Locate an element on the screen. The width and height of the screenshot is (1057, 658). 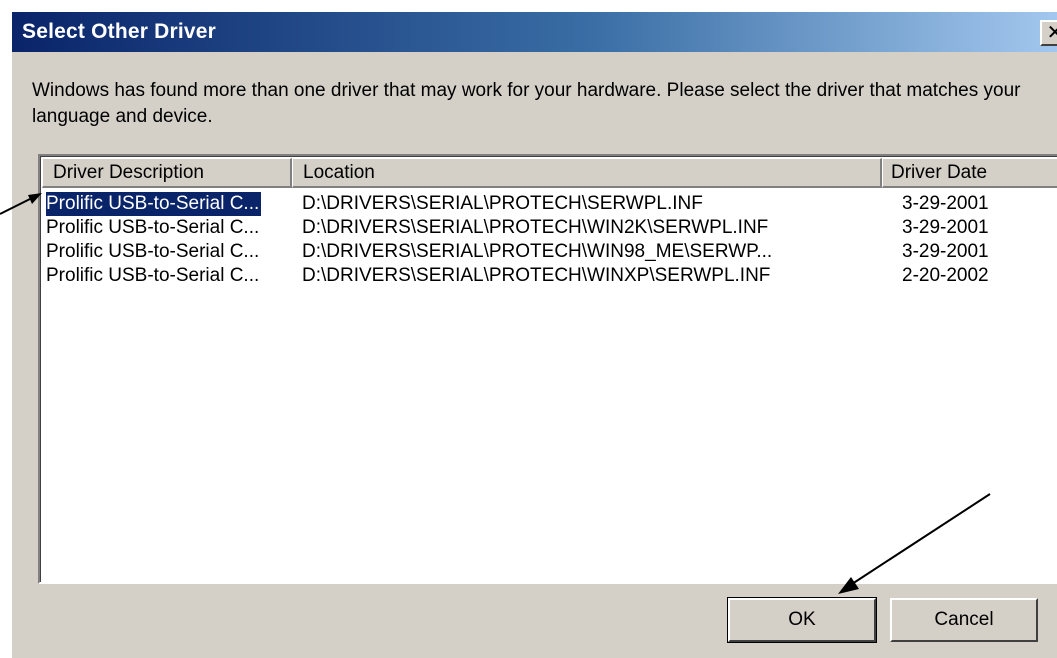
list-header: Driver Description Location Driver Date is located at coordinates (549, 173).